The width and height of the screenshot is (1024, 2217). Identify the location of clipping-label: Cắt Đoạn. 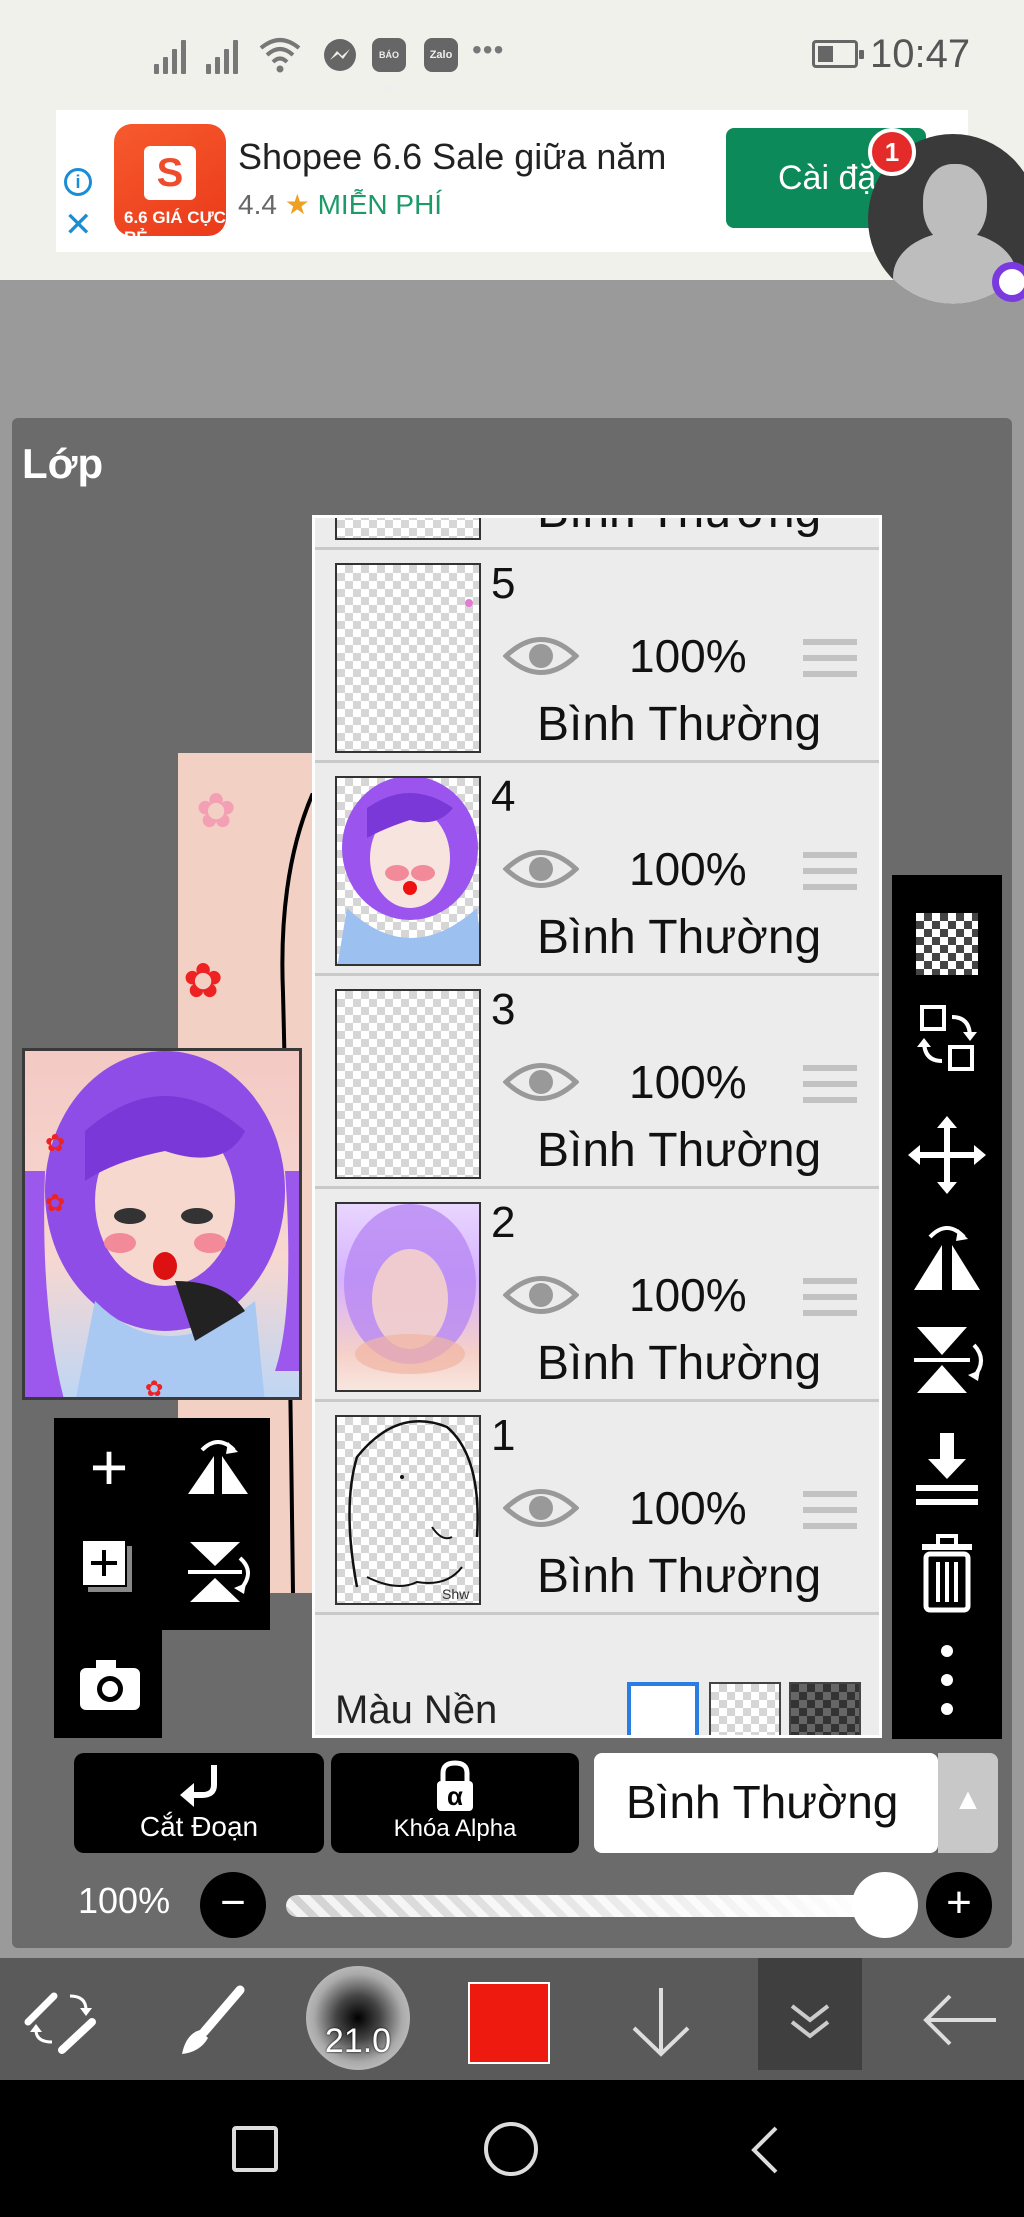
(199, 1826).